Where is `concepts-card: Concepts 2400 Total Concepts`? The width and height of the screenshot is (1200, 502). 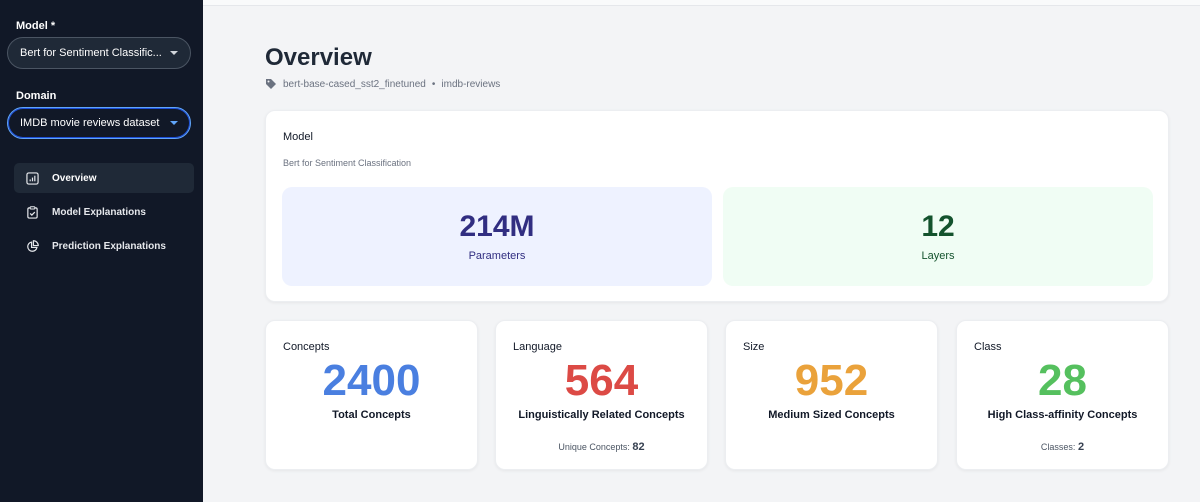
concepts-card: Concepts 2400 Total Concepts is located at coordinates (371, 395).